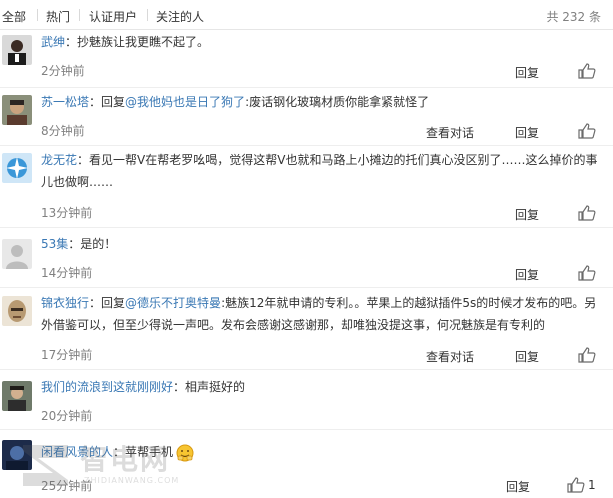 Image resolution: width=613 pixels, height=498 pixels. I want to click on comment-time: 13分钟前, so click(67, 213).